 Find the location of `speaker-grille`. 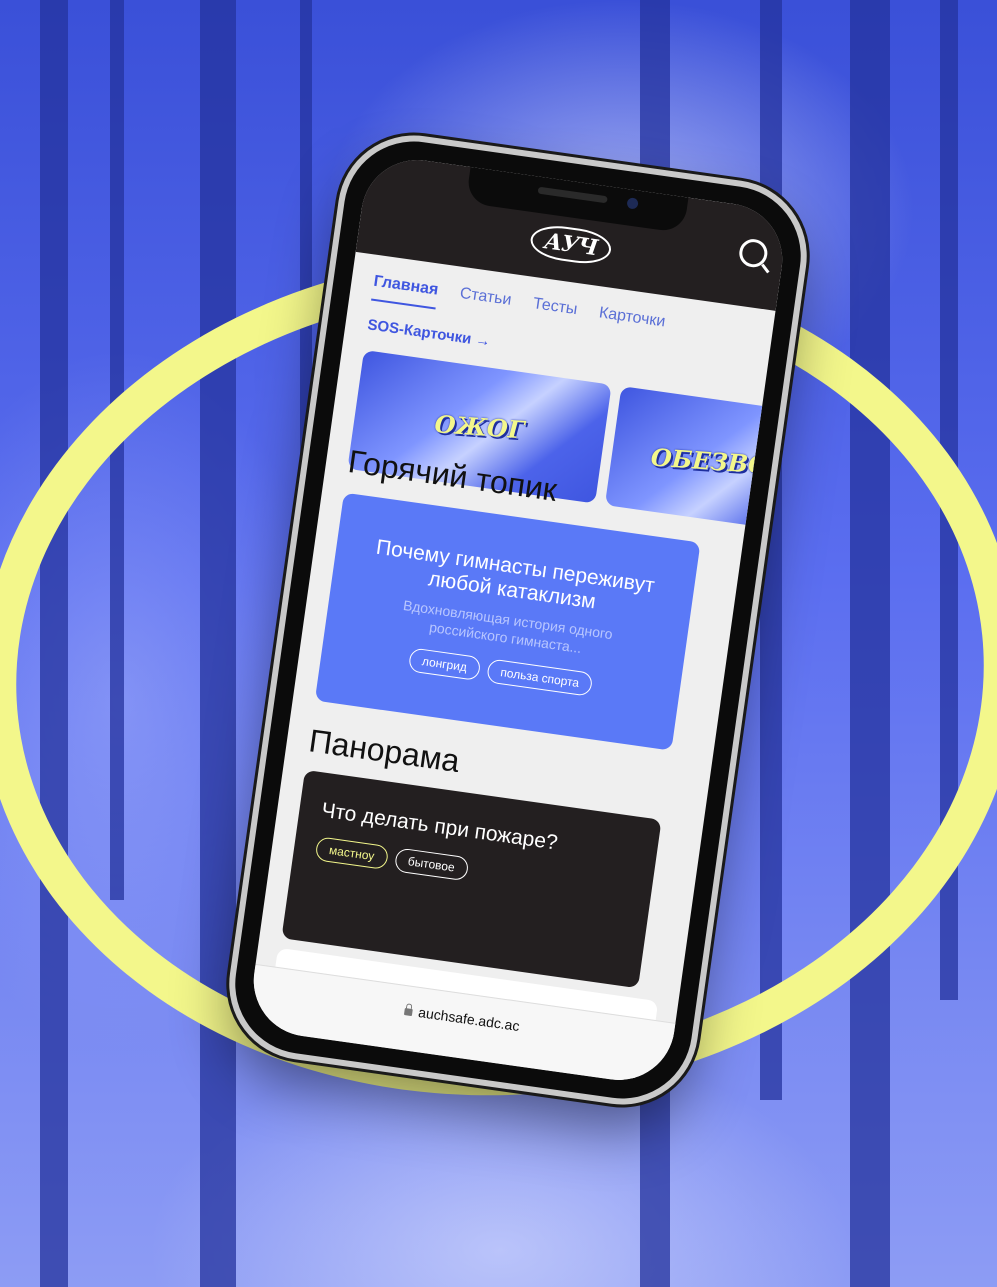

speaker-grille is located at coordinates (572, 195).